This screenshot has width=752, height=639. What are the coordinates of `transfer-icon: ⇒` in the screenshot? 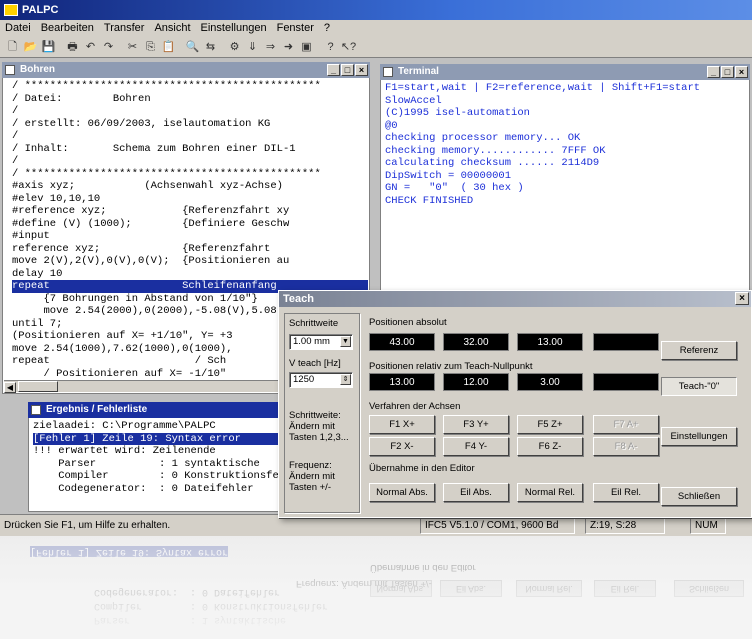 It's located at (270, 47).